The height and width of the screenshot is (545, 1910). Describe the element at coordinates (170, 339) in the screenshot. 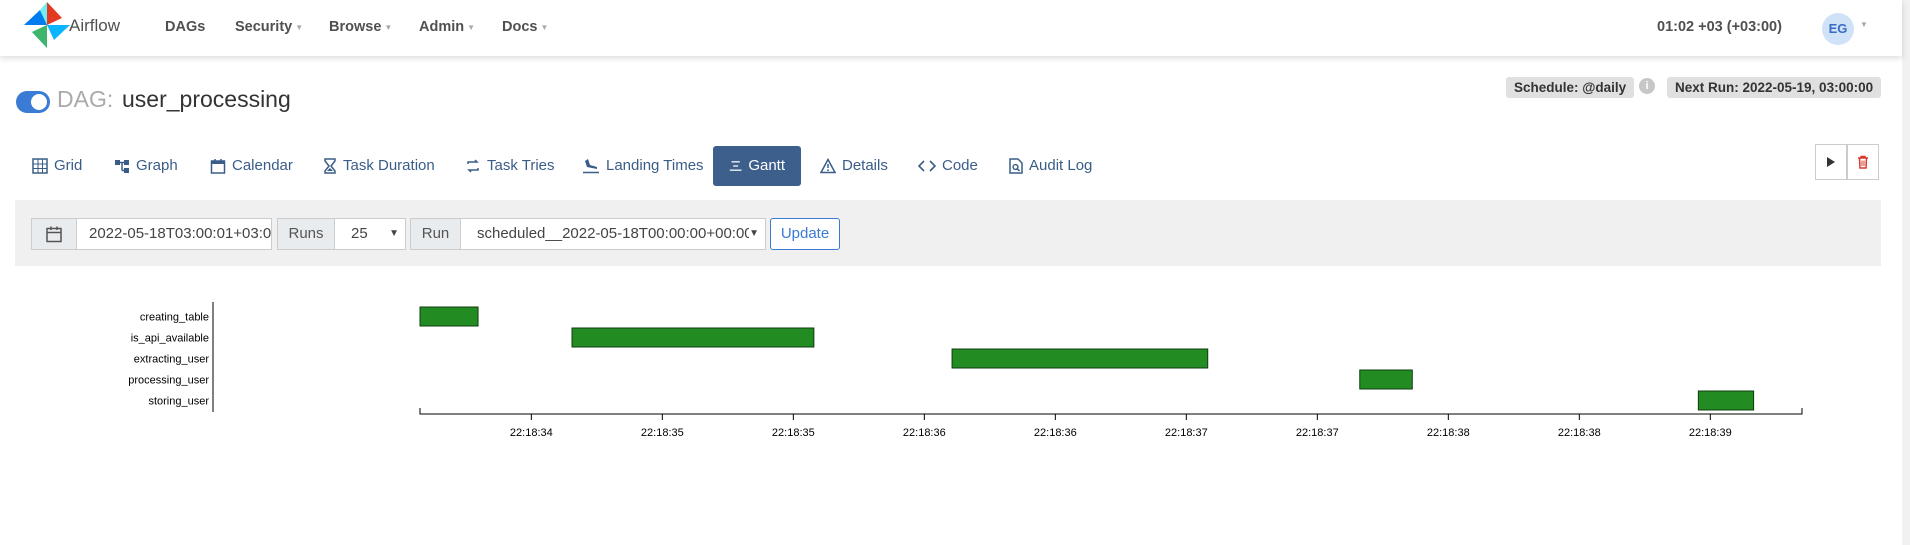

I see `gantt-task-label: is_api_available` at that location.